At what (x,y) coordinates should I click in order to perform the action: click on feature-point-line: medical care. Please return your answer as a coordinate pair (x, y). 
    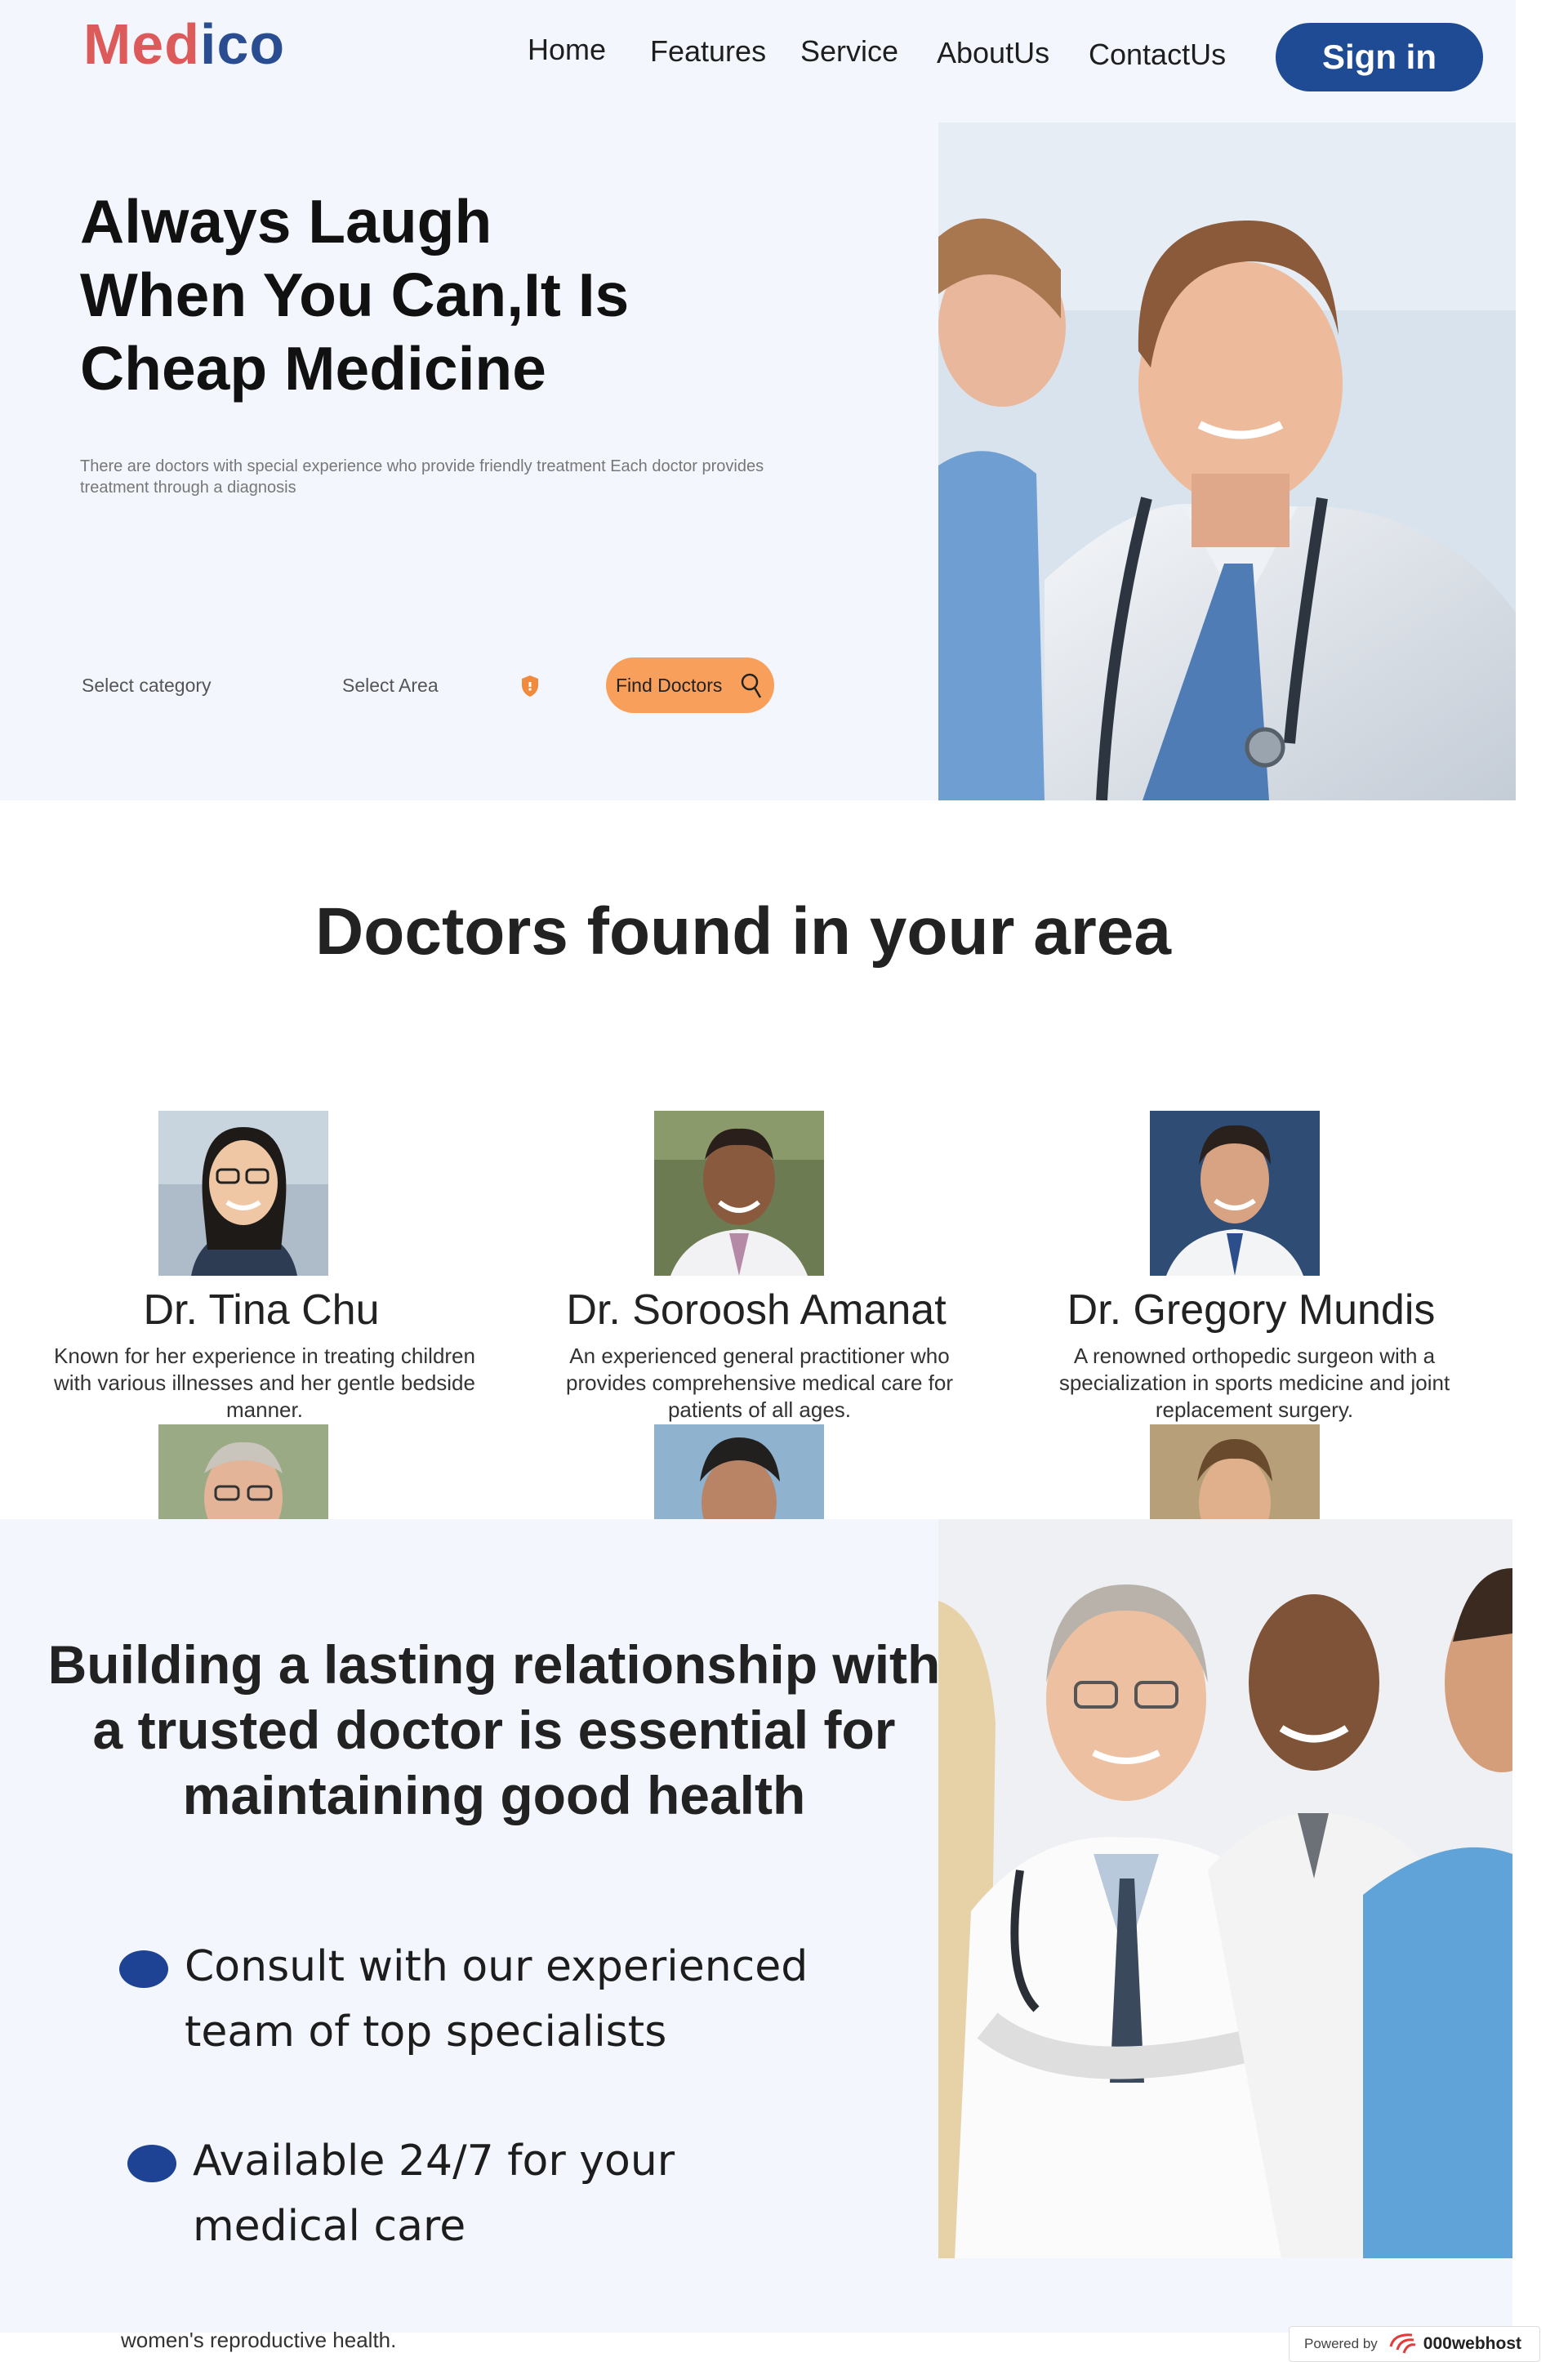
    Looking at the image, I should click on (329, 2226).